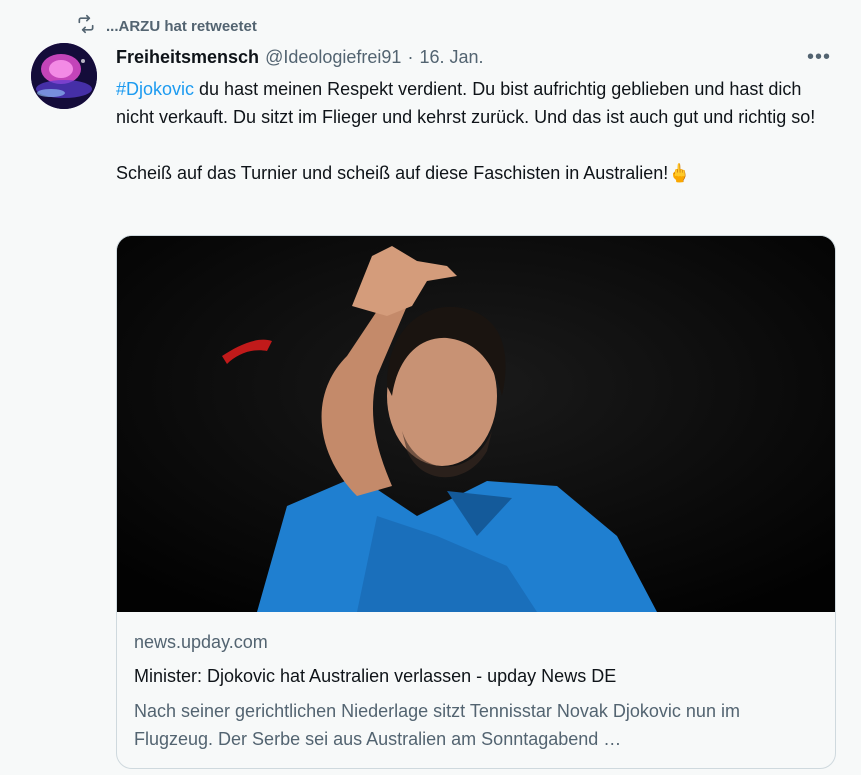 The height and width of the screenshot is (775, 861). I want to click on tweet-date: 16. Jan., so click(451, 57).